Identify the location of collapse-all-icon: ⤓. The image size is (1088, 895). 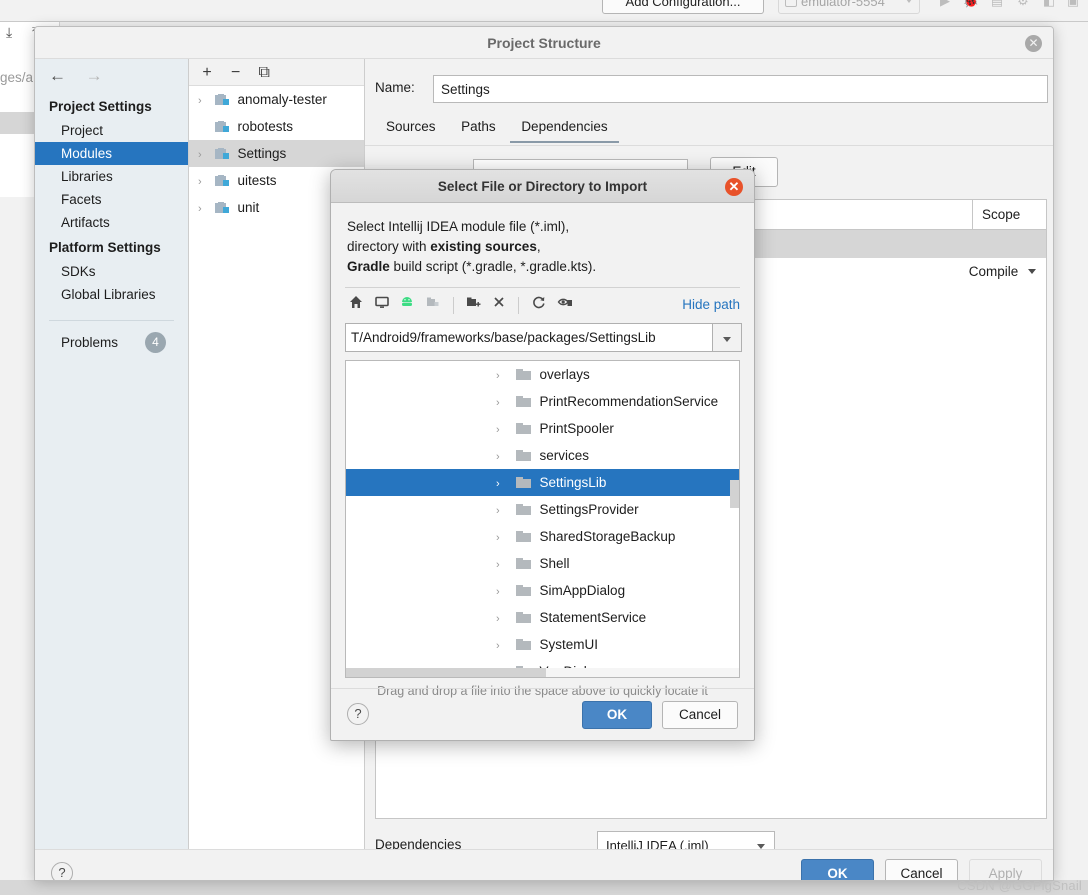
(9, 32).